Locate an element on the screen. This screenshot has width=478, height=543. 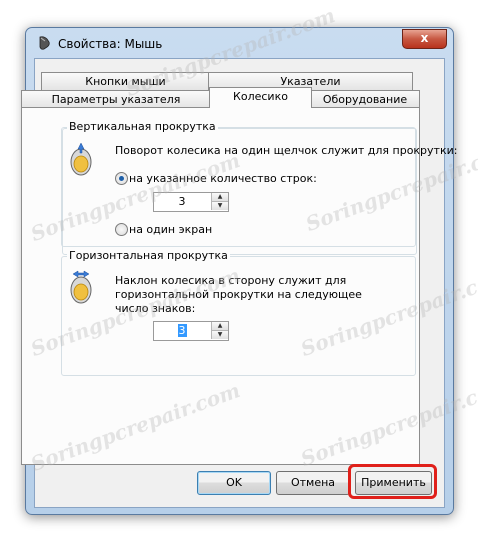
radio-screen is located at coordinates (121, 229).